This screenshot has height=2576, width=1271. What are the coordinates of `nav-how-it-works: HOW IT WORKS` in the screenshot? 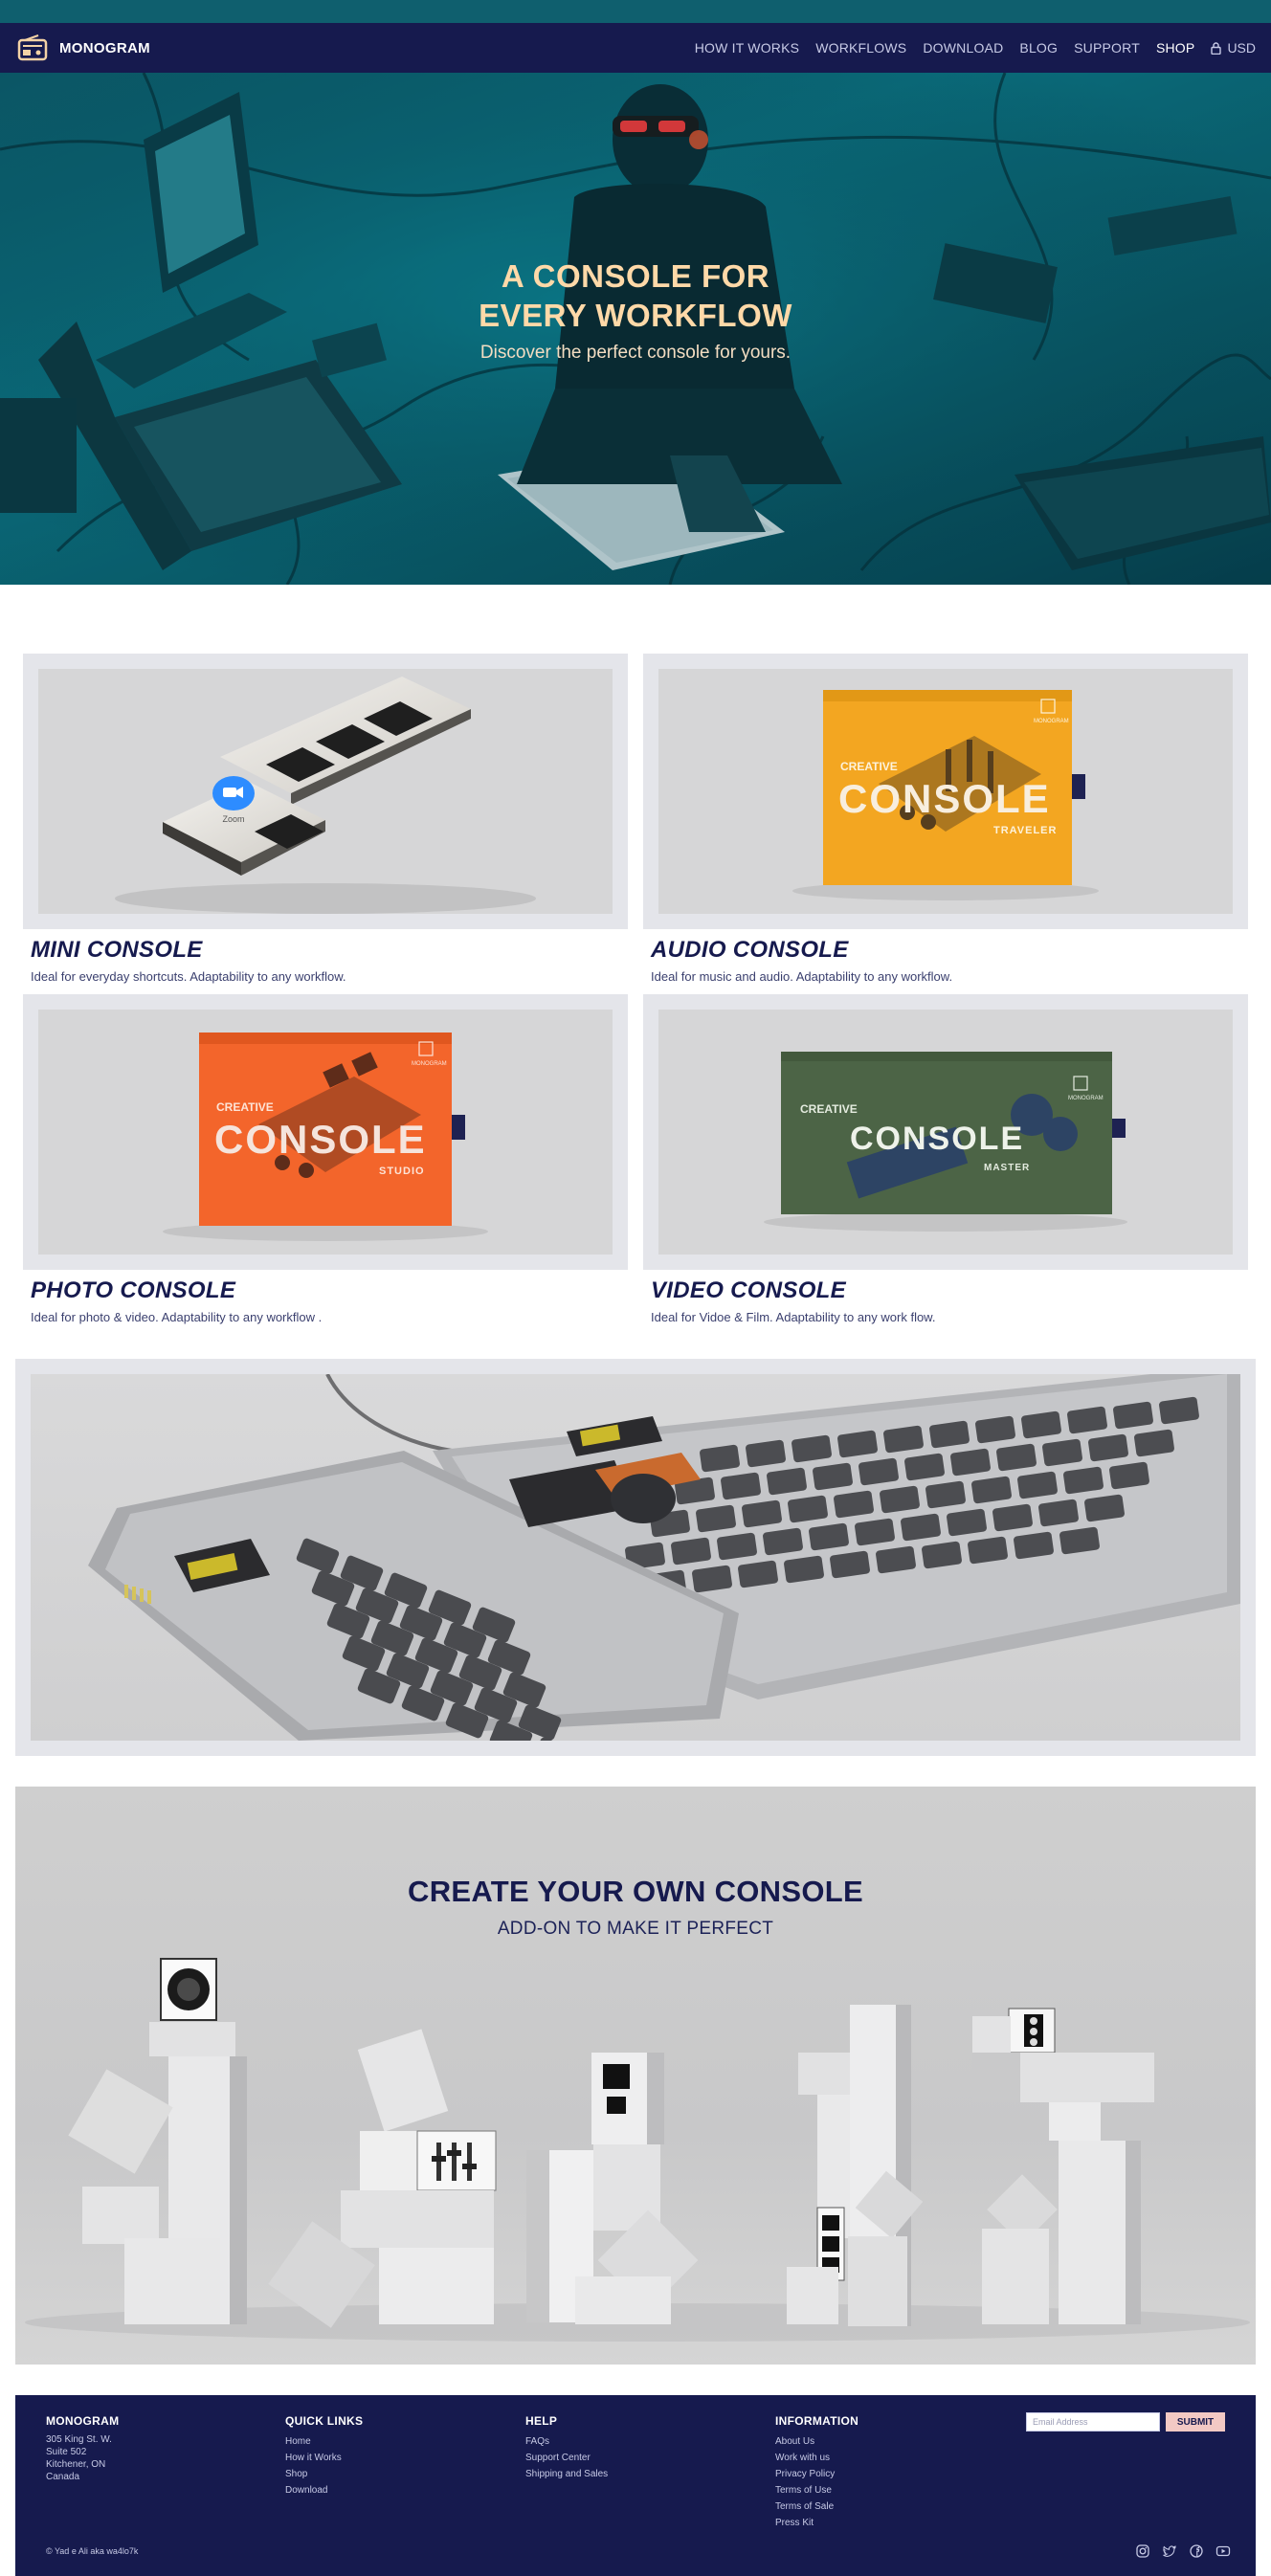 It's located at (747, 48).